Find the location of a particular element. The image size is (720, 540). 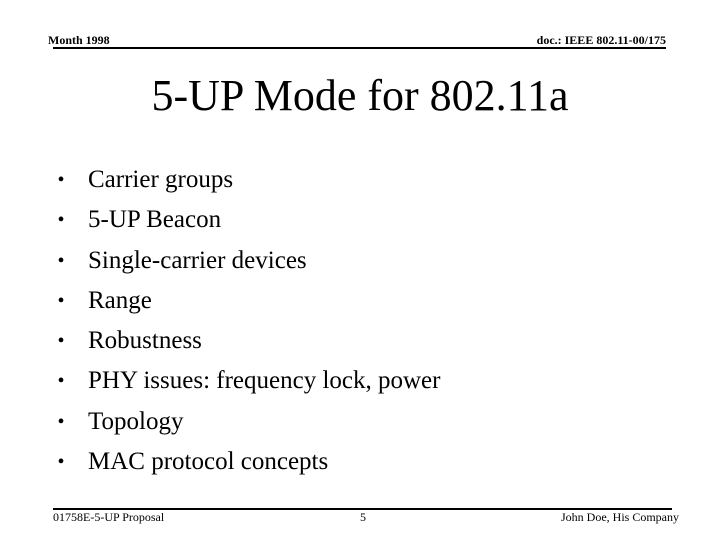

footer-author: John Doe, His Company is located at coordinates (620, 517).